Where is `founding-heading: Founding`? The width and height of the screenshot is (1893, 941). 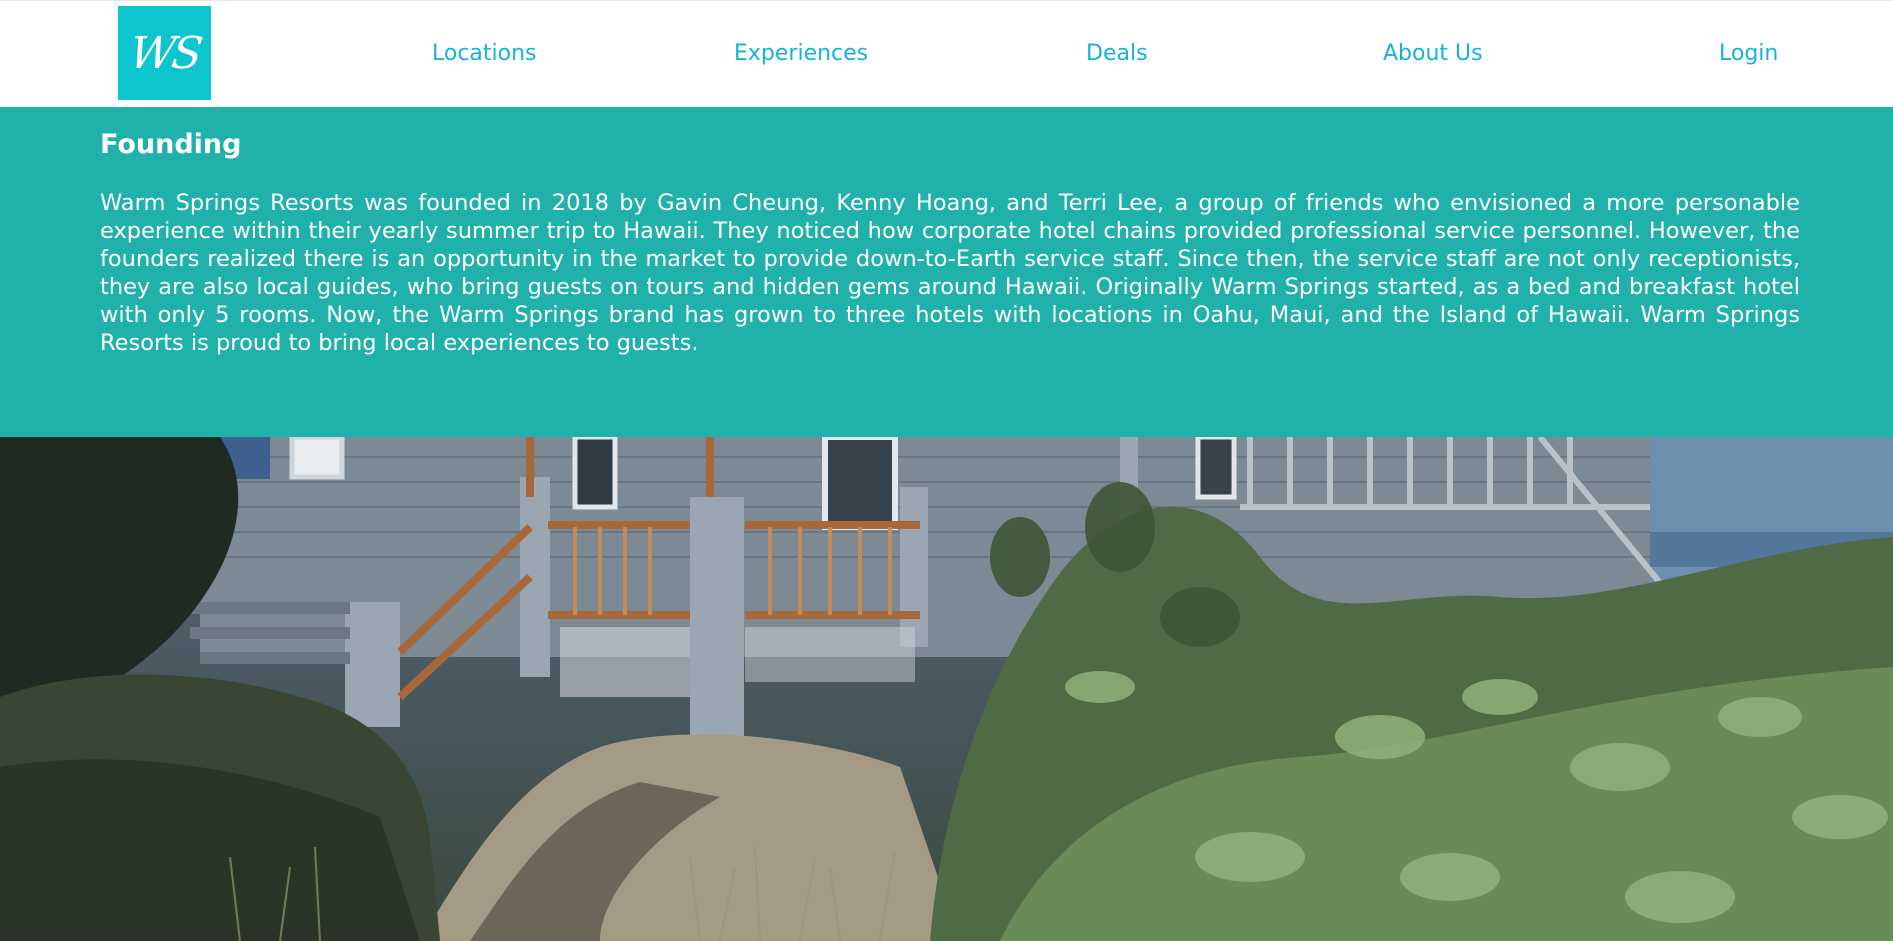
founding-heading: Founding is located at coordinates (171, 144).